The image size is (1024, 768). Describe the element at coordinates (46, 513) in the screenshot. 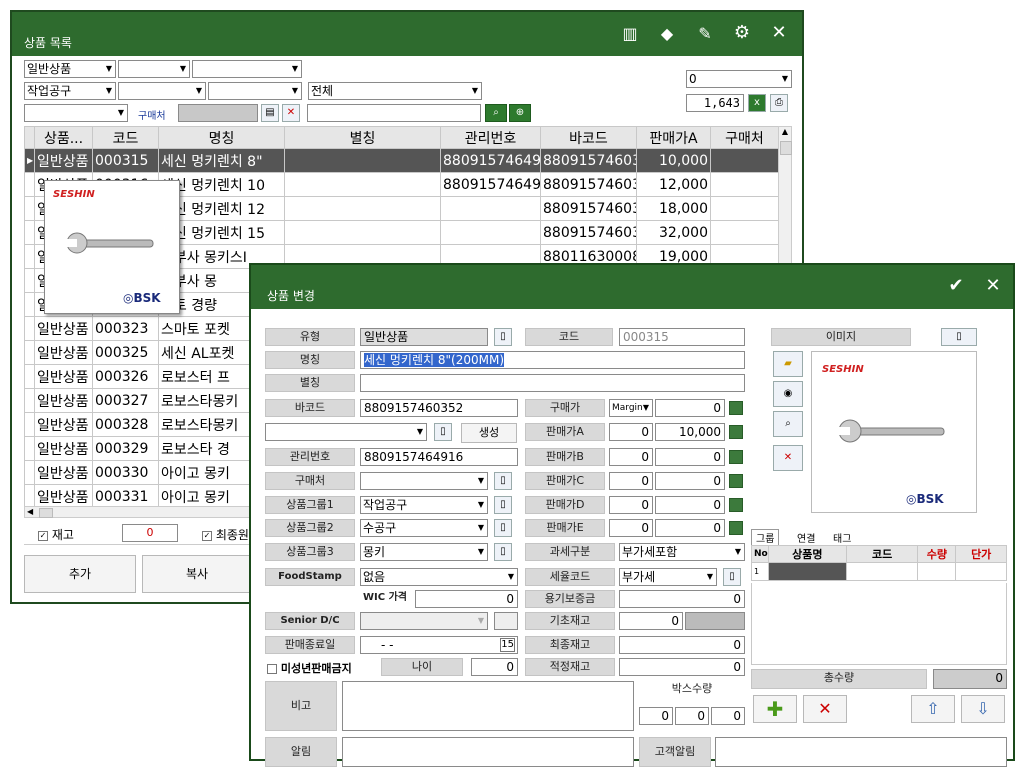

I see `scrollbar-thumb` at that location.